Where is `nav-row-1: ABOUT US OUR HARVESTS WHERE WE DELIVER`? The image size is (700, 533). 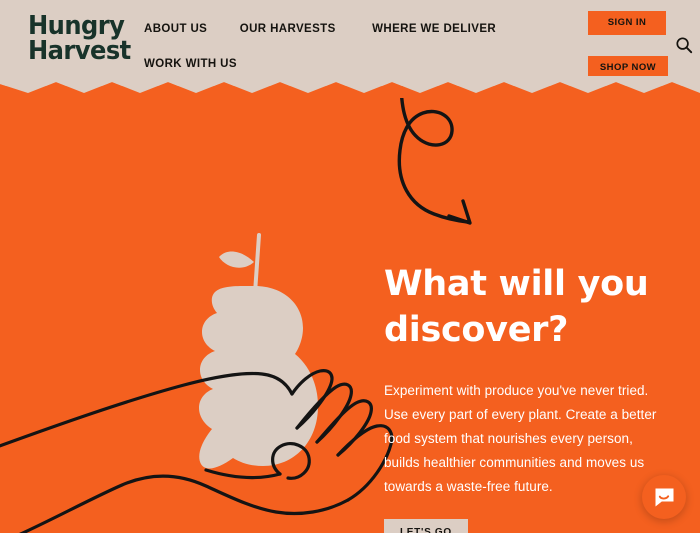
nav-row-1: ABOUT US OUR HARVESTS WHERE WE DELIVER is located at coordinates (364, 32).